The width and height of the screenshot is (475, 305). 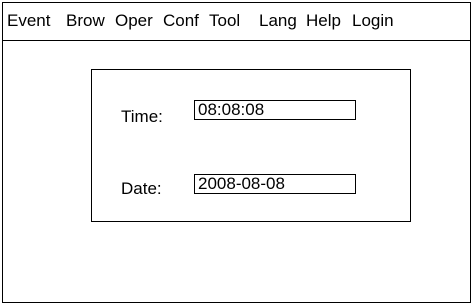 What do you see at coordinates (141, 188) in the screenshot?
I see `date-label: Date:` at bounding box center [141, 188].